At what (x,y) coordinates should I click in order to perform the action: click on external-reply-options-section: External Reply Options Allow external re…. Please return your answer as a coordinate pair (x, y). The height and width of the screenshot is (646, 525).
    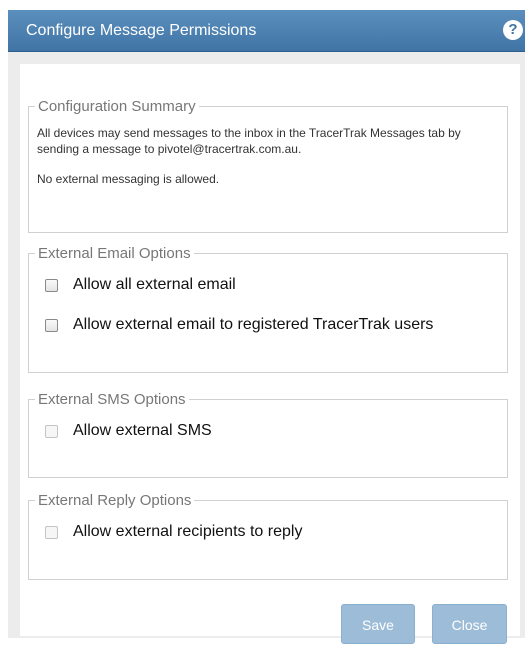
    Looking at the image, I should click on (268, 536).